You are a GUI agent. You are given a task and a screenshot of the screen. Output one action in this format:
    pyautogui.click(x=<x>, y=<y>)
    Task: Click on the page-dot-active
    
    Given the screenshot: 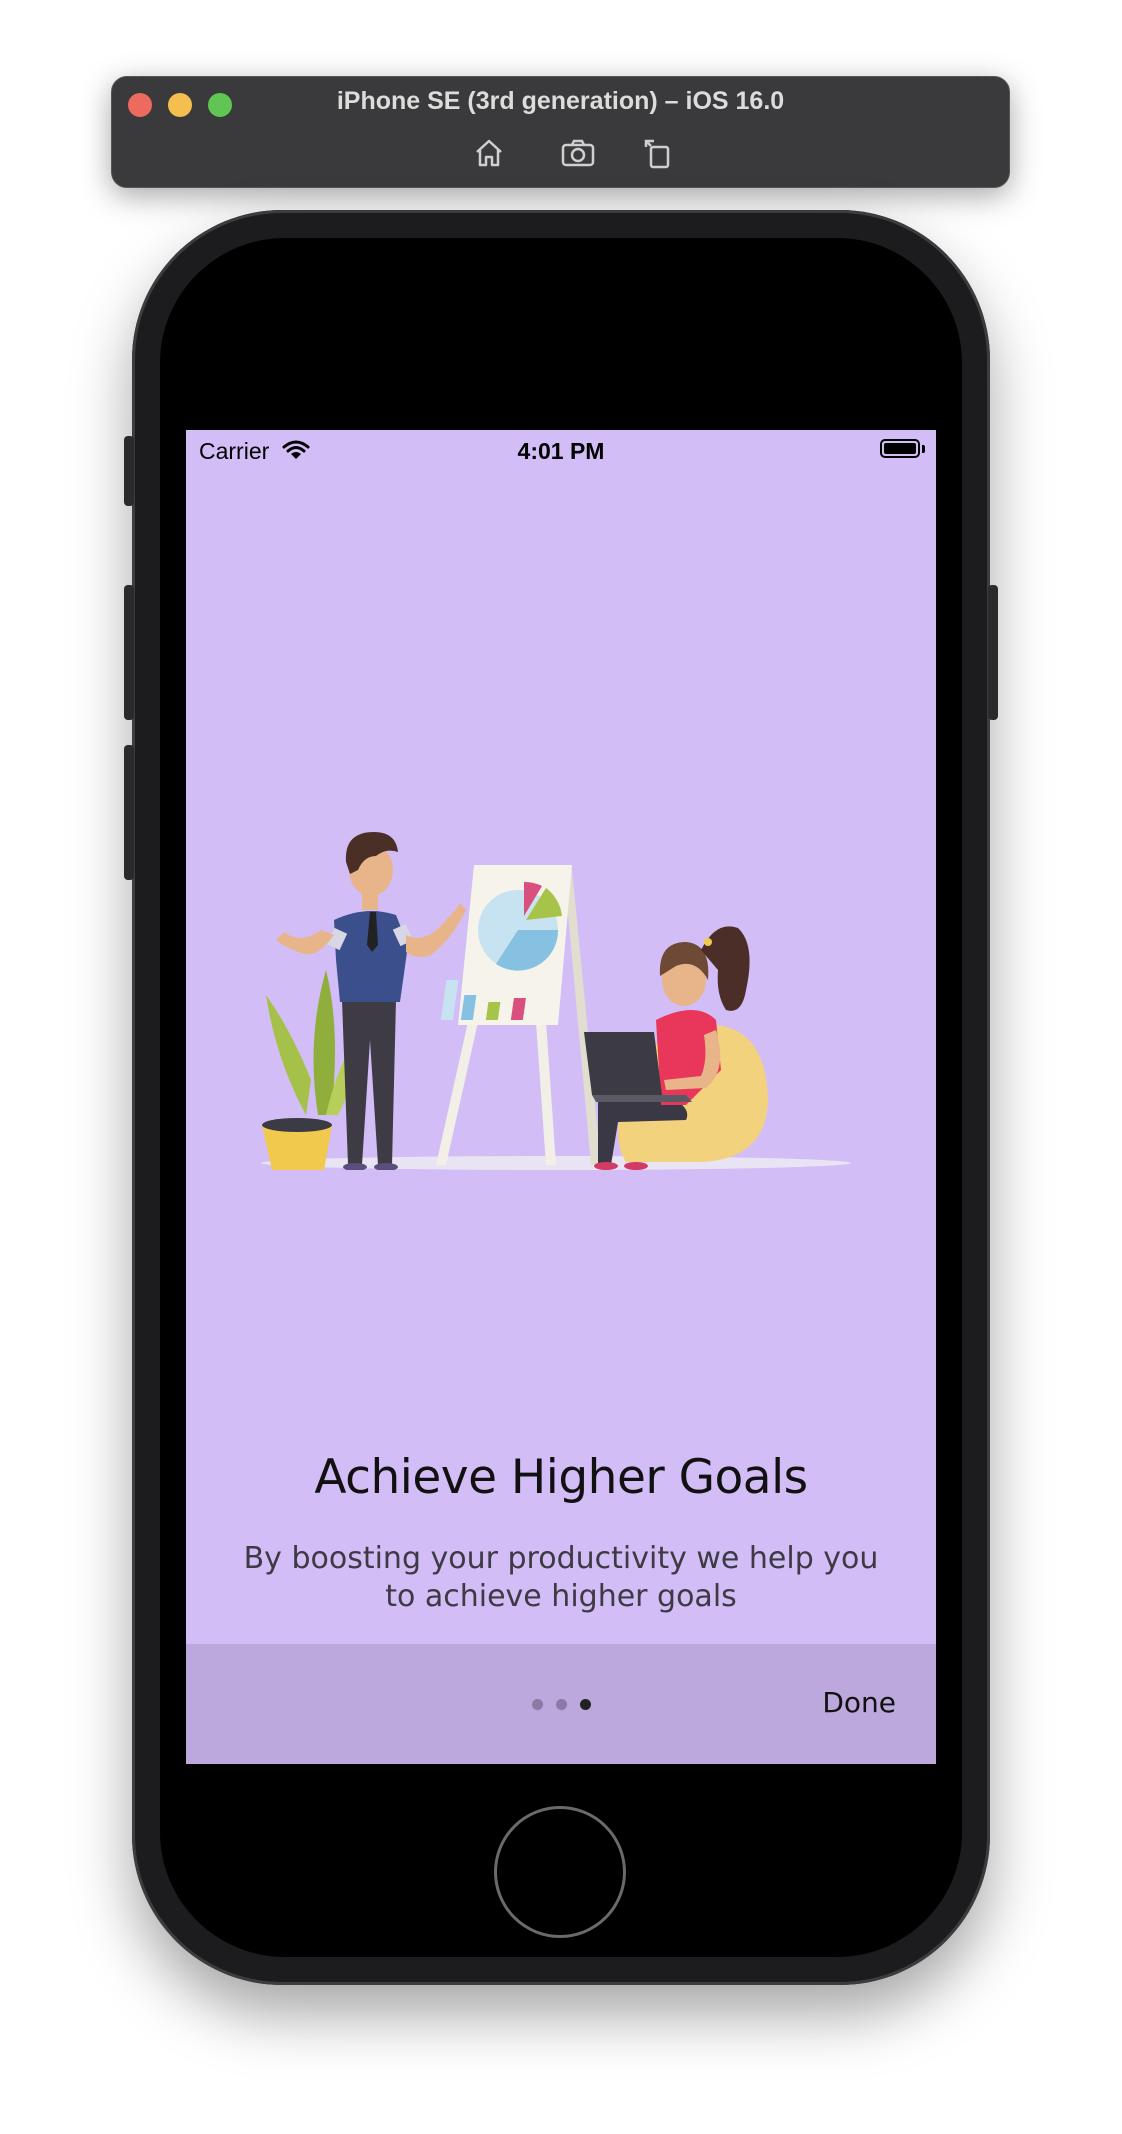 What is the action you would take?
    pyautogui.click(x=585, y=1704)
    